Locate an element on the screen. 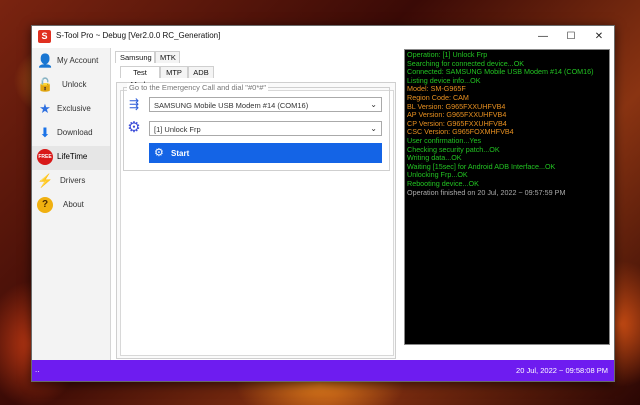 This screenshot has height=405, width=640. start-button: ⚙ Start is located at coordinates (265, 153).